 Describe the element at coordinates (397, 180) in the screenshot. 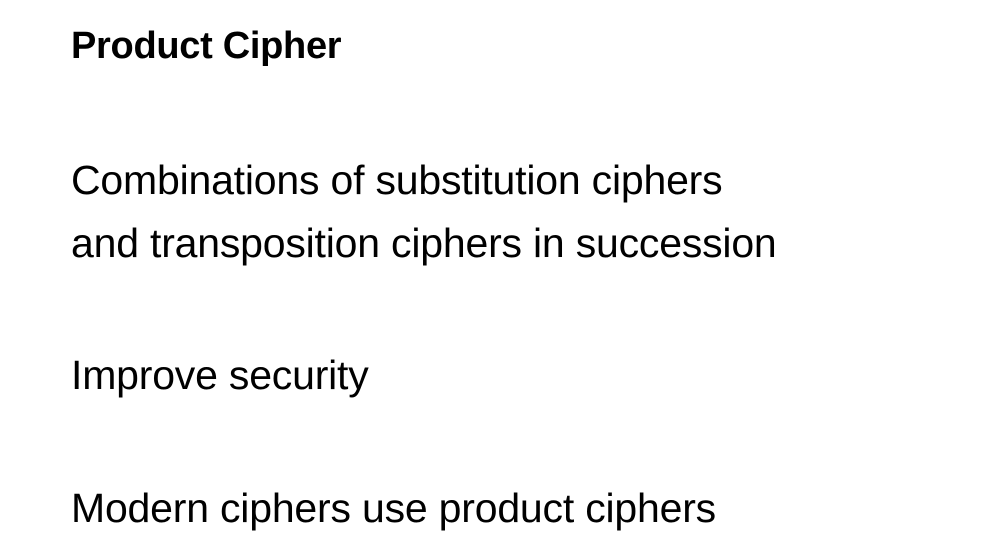

I see `bullet-point-line: Combinations of substitution ciphers` at that location.